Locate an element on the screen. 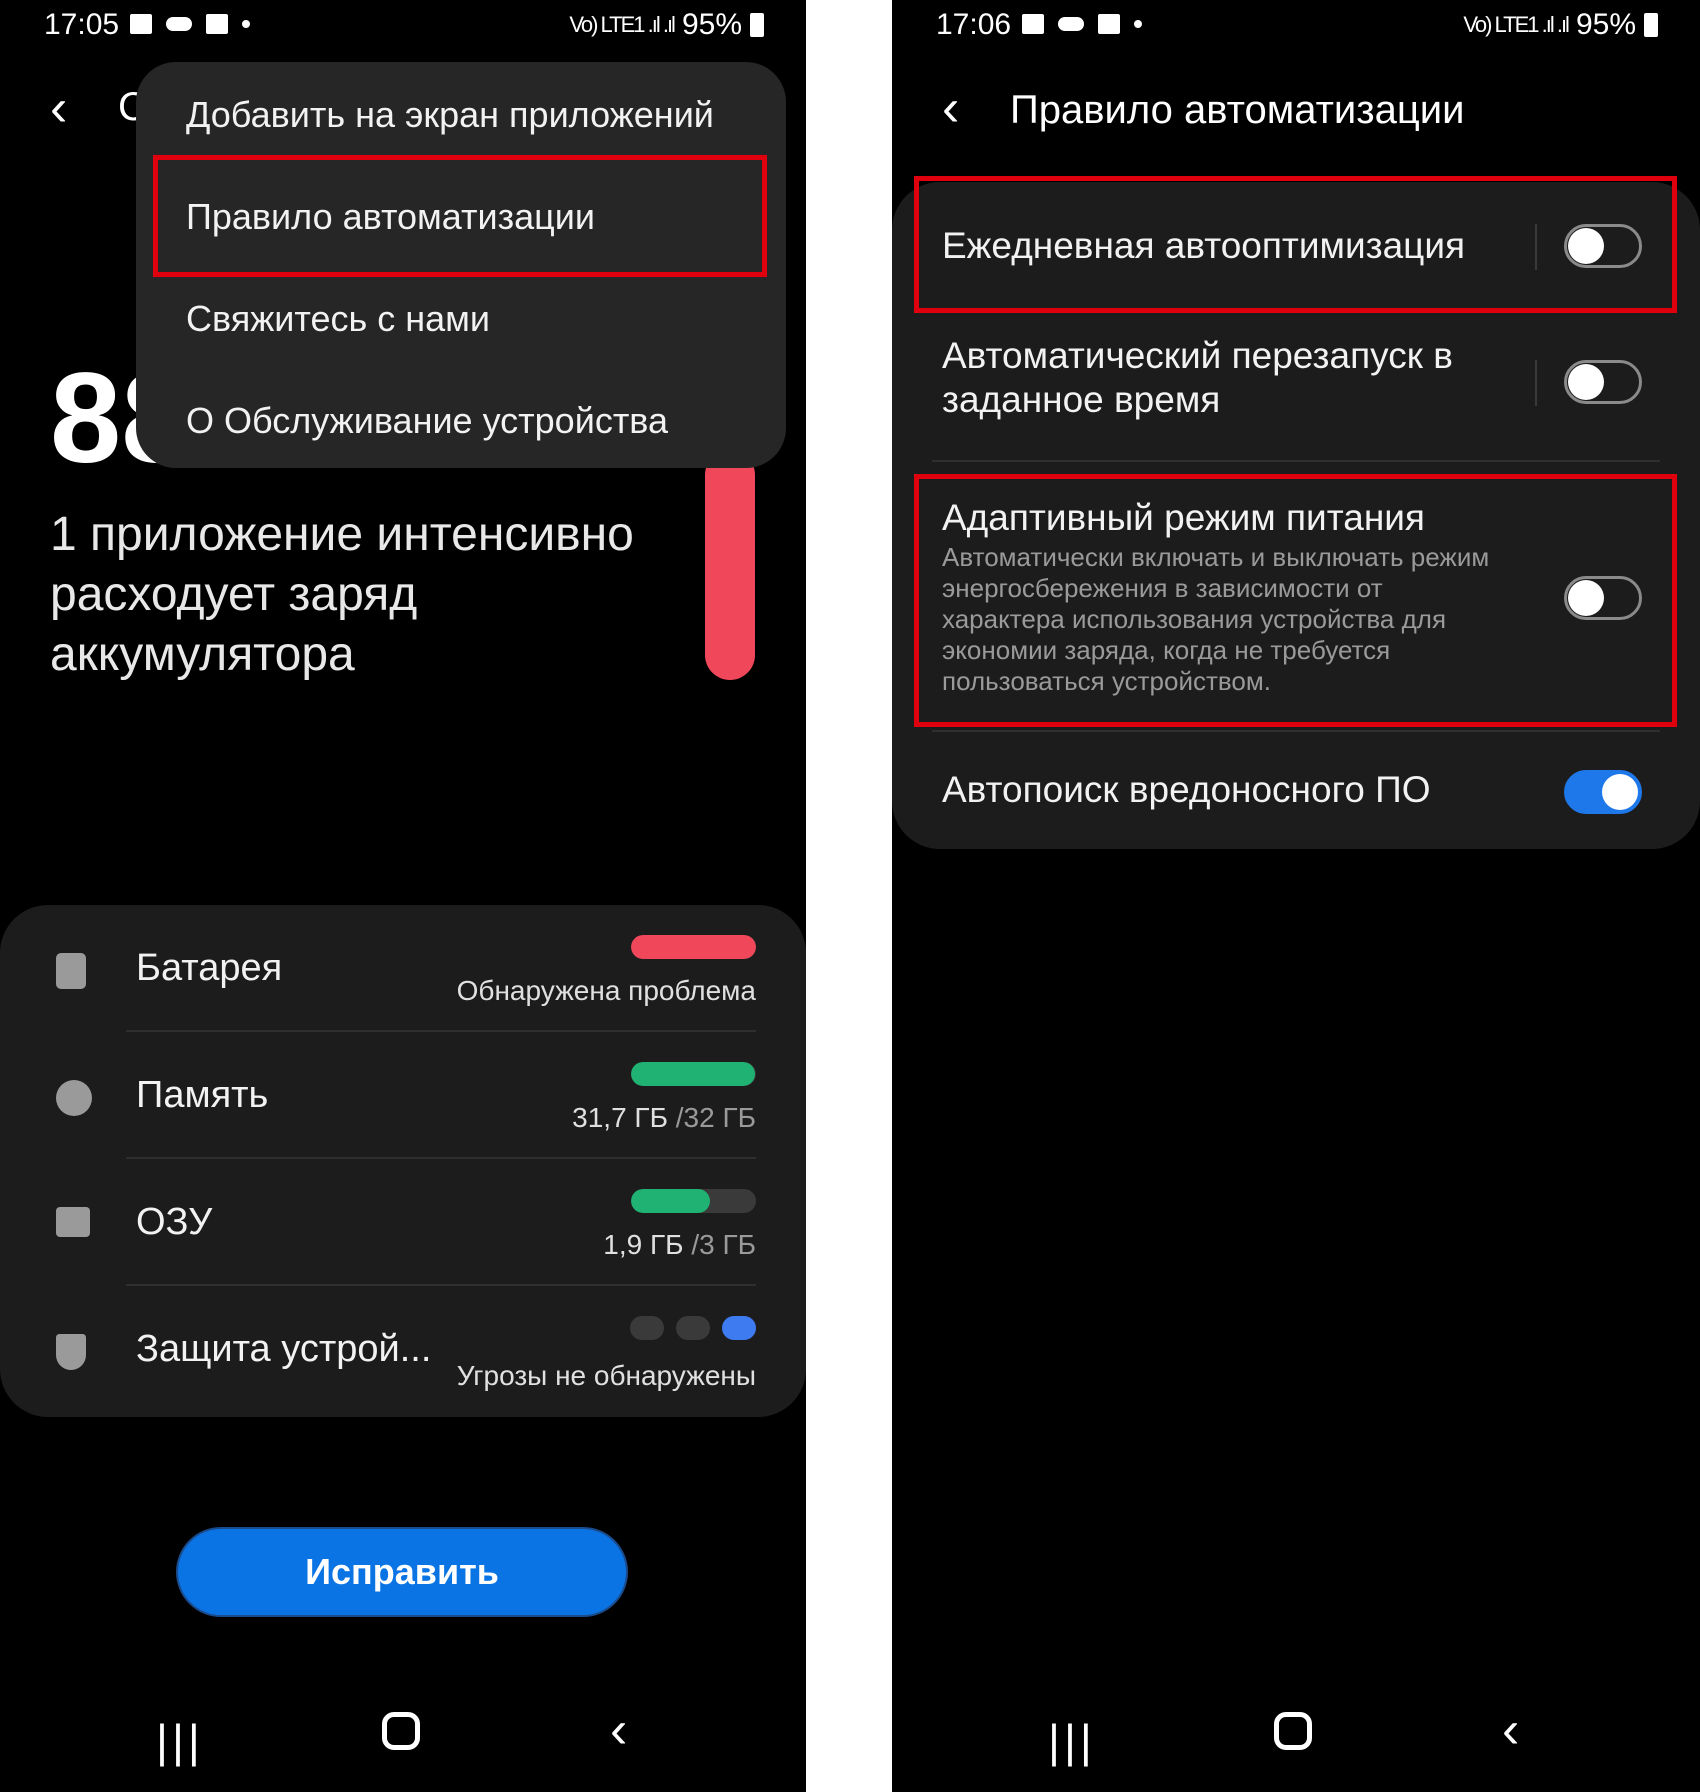 The height and width of the screenshot is (1792, 1700). security-status-text: Угрозы не обнаружены is located at coordinates (606, 1375).